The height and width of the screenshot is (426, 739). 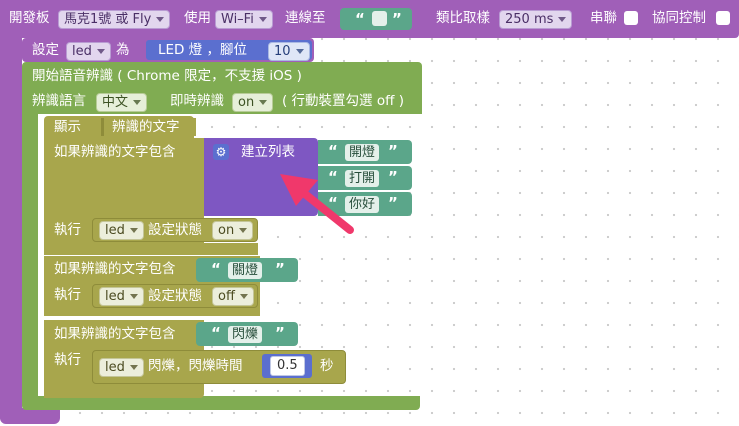 I want to click on sample-label: 類比取樣, so click(x=463, y=18).